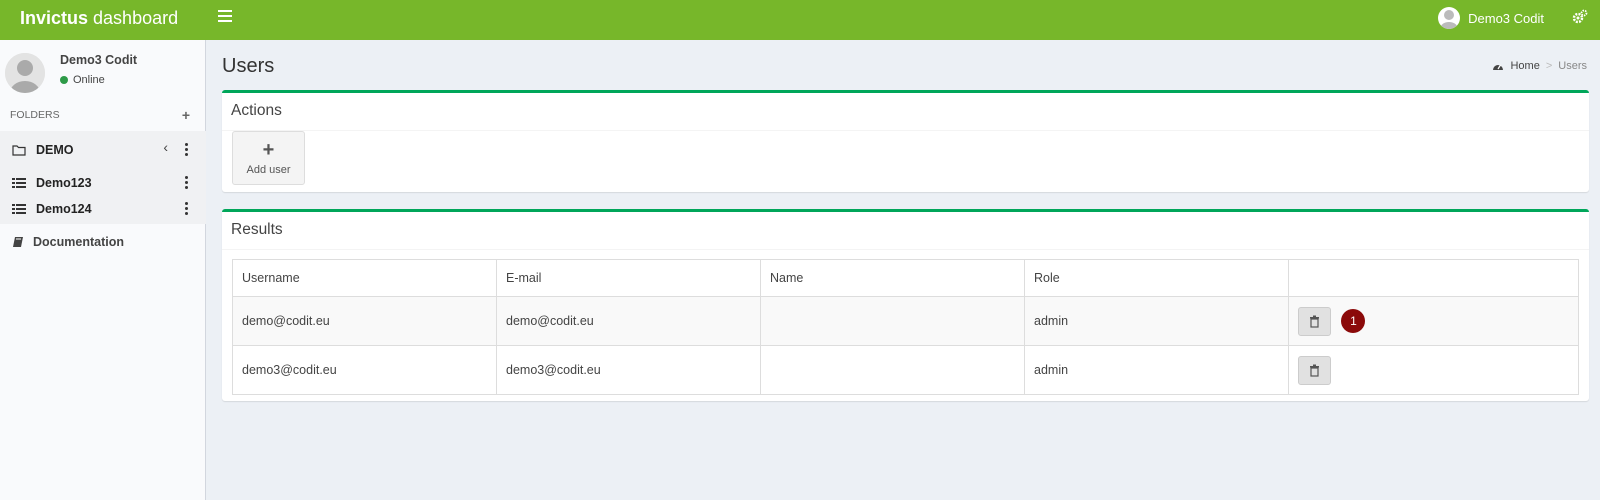 This screenshot has width=1600, height=500. What do you see at coordinates (628, 370) in the screenshot?
I see `cell-email: demo3@codit.eu` at bounding box center [628, 370].